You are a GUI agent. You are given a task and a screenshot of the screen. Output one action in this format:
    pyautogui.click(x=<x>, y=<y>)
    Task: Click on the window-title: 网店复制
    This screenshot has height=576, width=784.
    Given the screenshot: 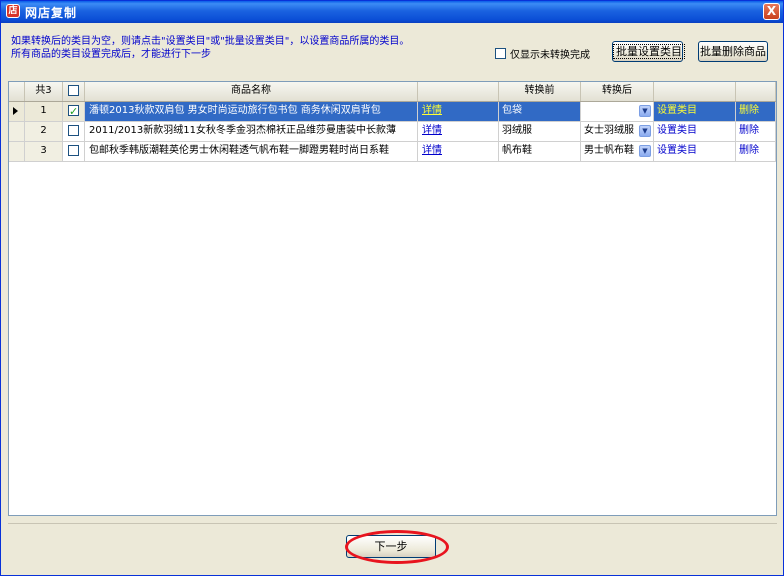 What is the action you would take?
    pyautogui.click(x=51, y=13)
    